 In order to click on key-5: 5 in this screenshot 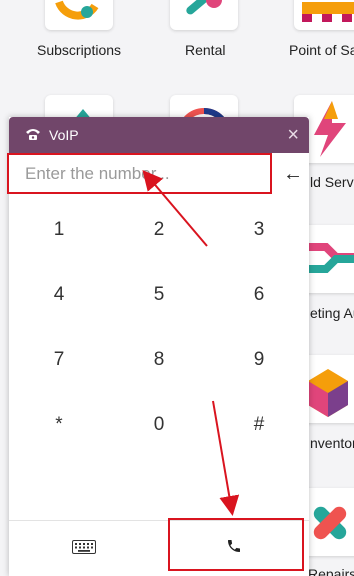, I will do `click(159, 294)`.